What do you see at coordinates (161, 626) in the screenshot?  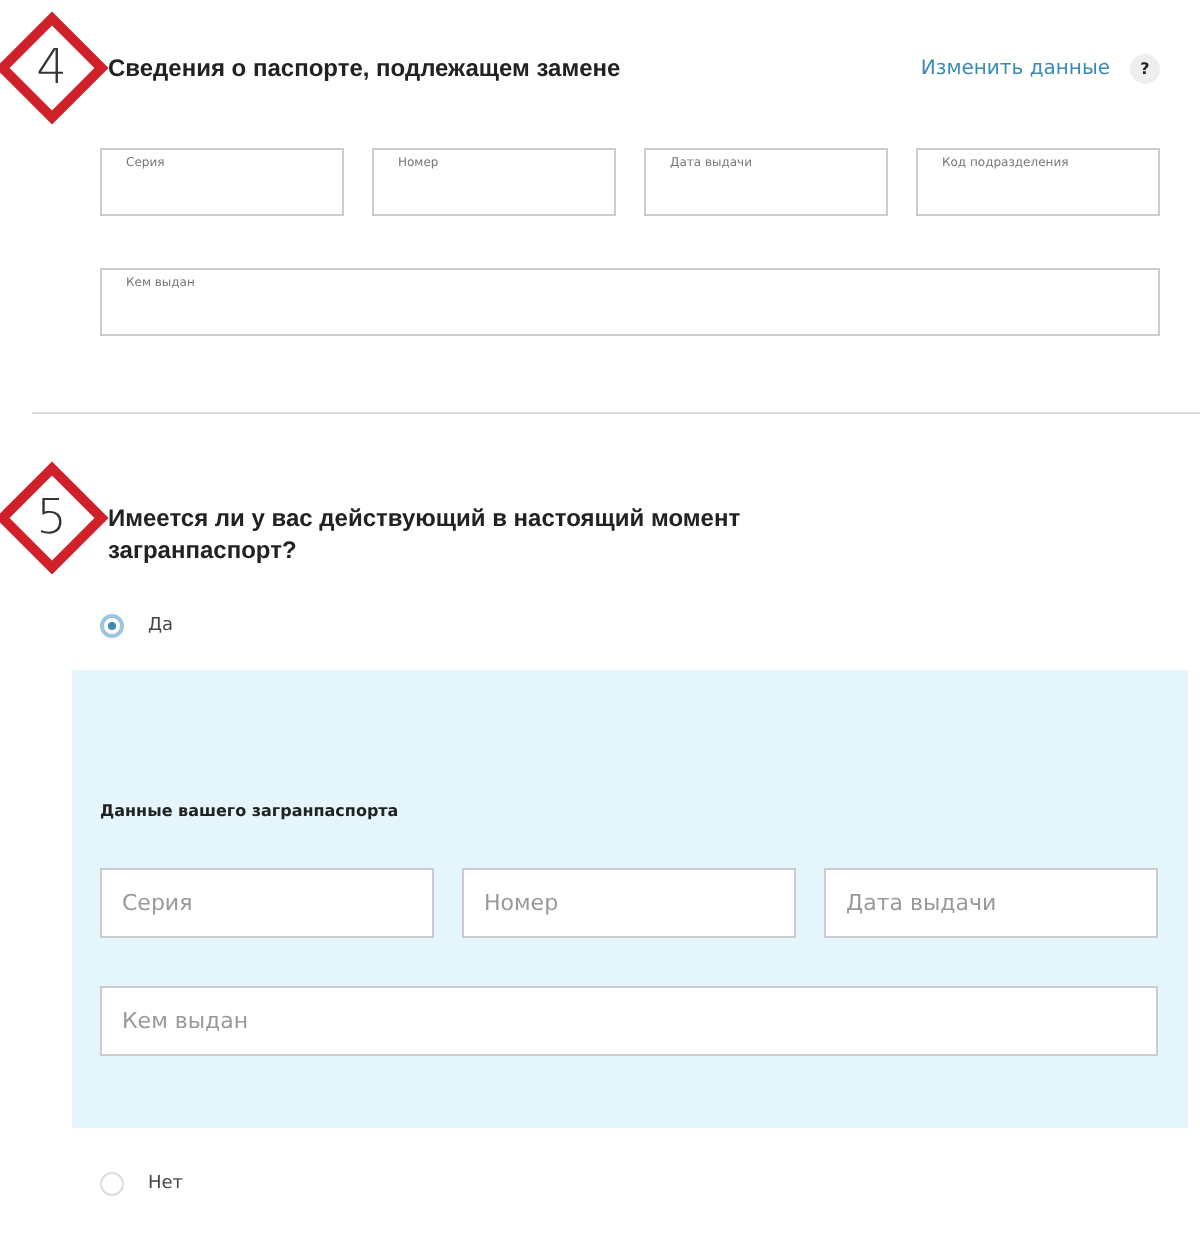 I see `option-label: Да` at bounding box center [161, 626].